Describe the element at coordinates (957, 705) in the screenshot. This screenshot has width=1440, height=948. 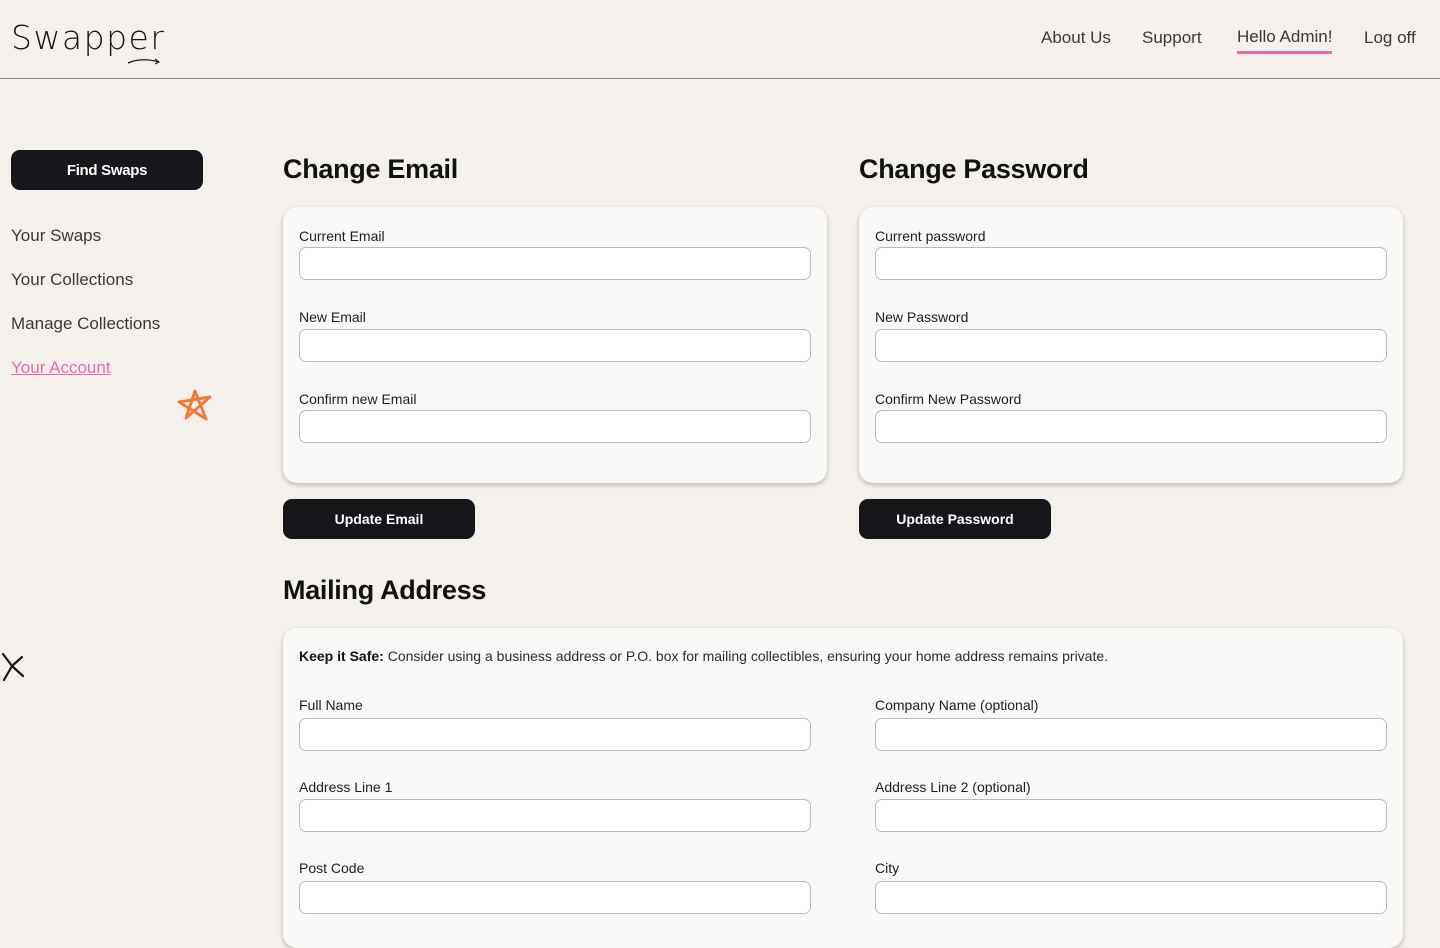
I see `company-name-label: Company Name (optional)` at that location.